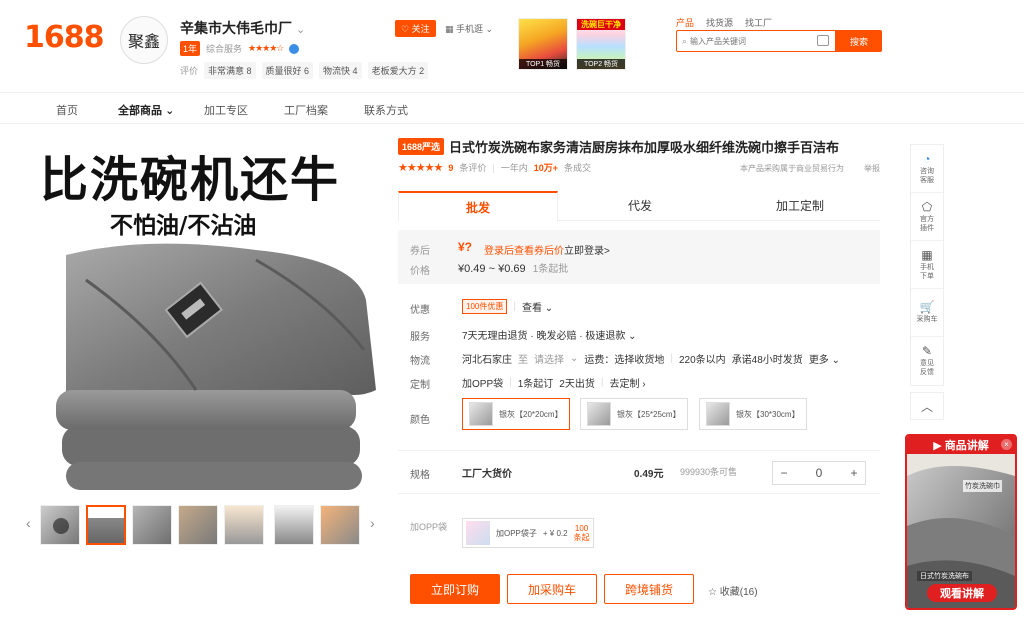 The height and width of the screenshot is (630, 1024). What do you see at coordinates (537, 306) in the screenshot?
I see `discount-view: 查看 ⌄` at bounding box center [537, 306].